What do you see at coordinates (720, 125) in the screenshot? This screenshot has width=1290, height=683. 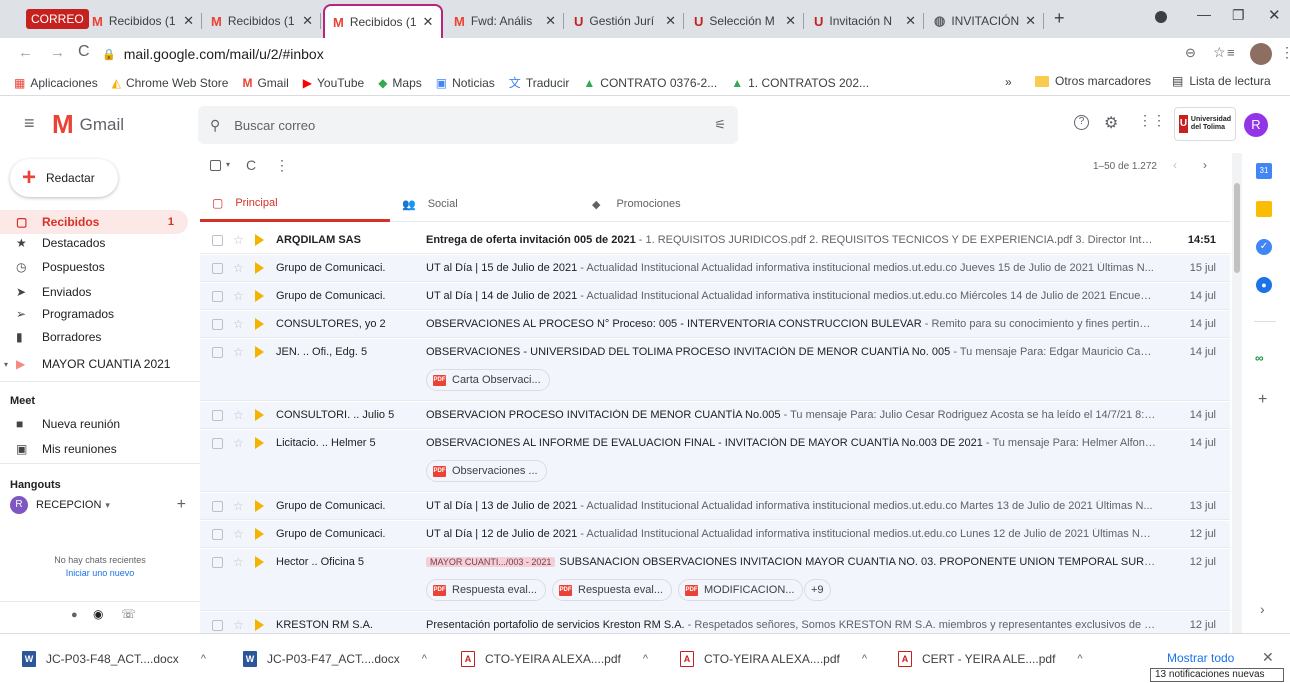 I see `search-options-icon: ⚟` at bounding box center [720, 125].